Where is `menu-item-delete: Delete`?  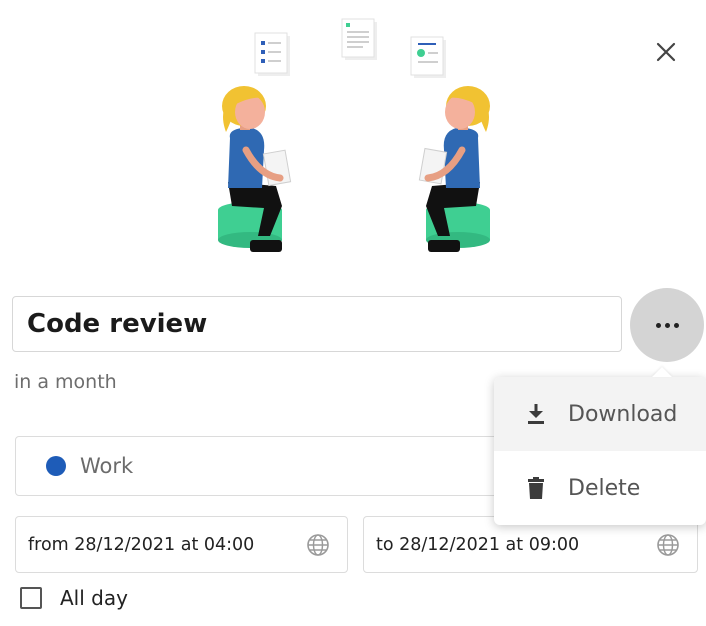 menu-item-delete: Delete is located at coordinates (600, 488).